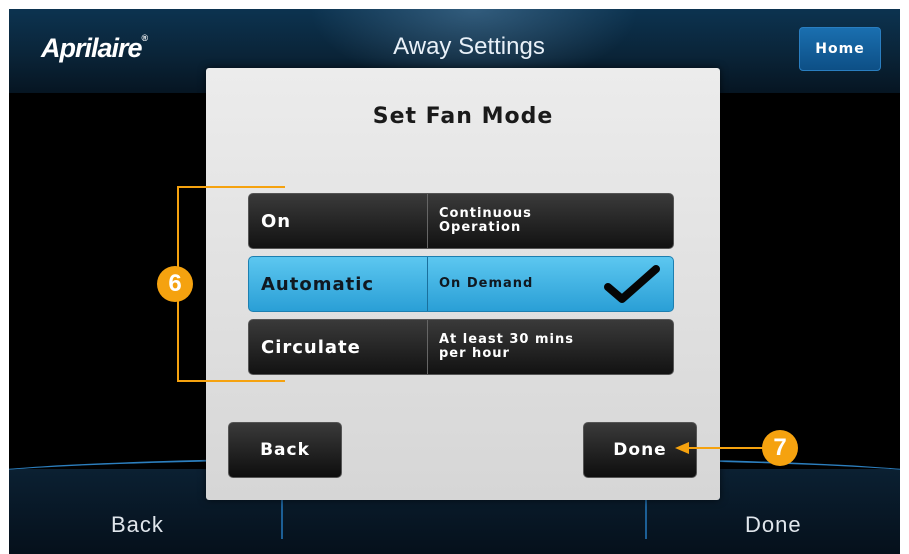  I want to click on logo-text: Aprilaire, so click(92, 48).